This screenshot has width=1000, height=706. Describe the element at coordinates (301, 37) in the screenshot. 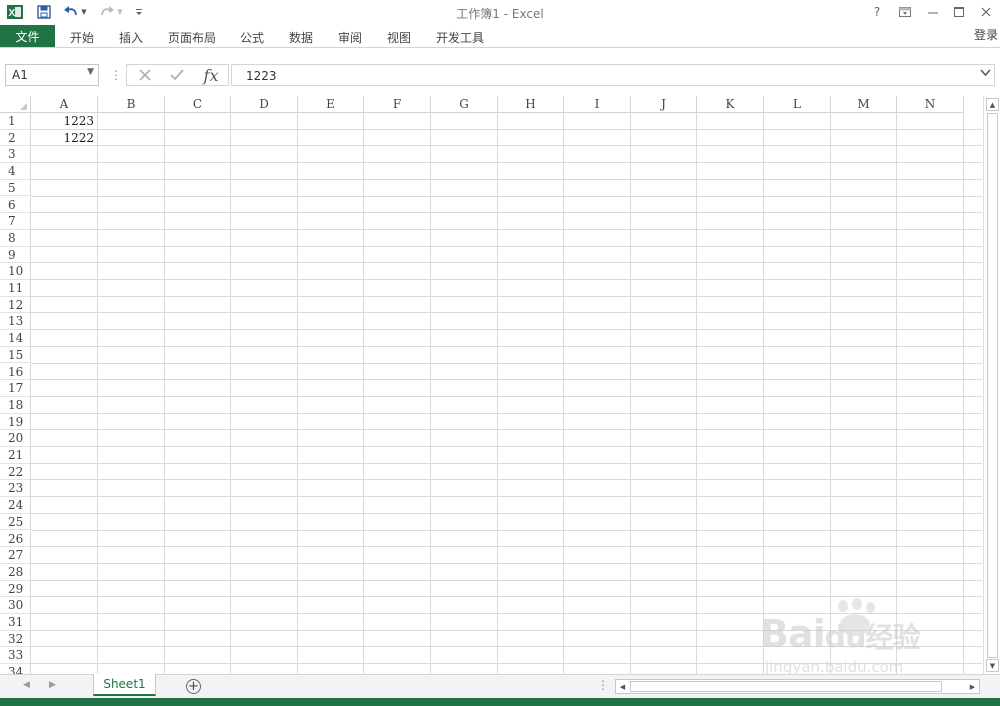

I see `tab-data: 数据` at that location.